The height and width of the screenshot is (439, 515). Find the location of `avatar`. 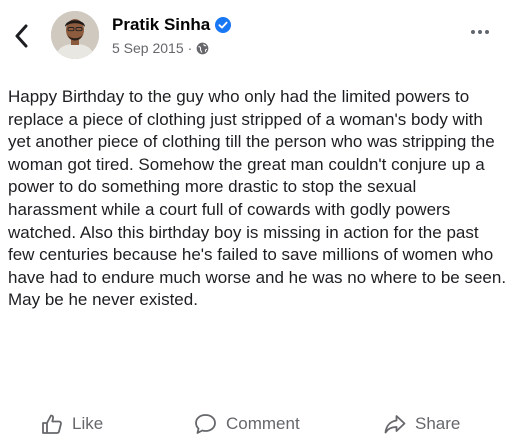

avatar is located at coordinates (75, 35).